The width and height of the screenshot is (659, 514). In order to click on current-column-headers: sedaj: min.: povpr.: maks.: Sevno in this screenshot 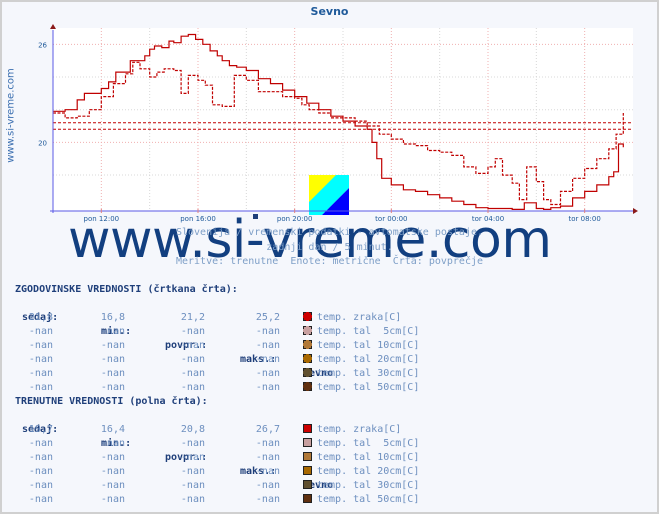, I will do `click(174, 450)`.